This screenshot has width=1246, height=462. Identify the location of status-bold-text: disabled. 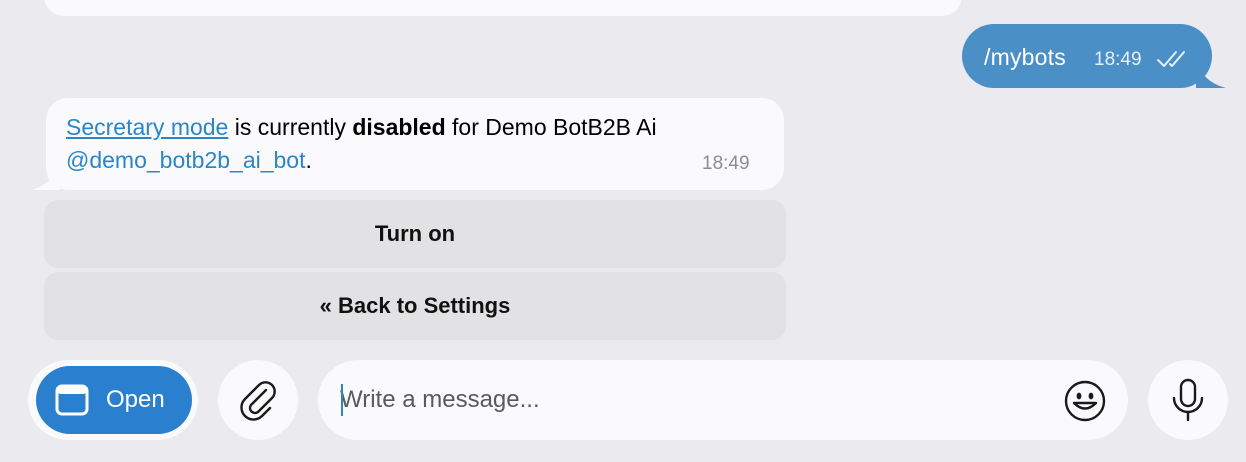
(399, 127).